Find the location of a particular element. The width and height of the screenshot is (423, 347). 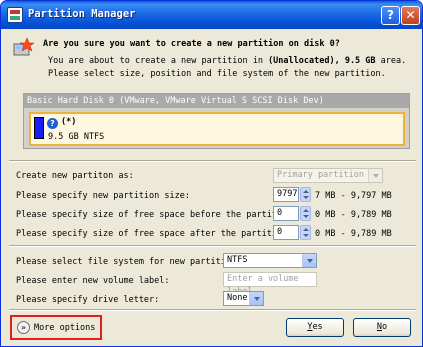

after-spinner is located at coordinates (305, 232).